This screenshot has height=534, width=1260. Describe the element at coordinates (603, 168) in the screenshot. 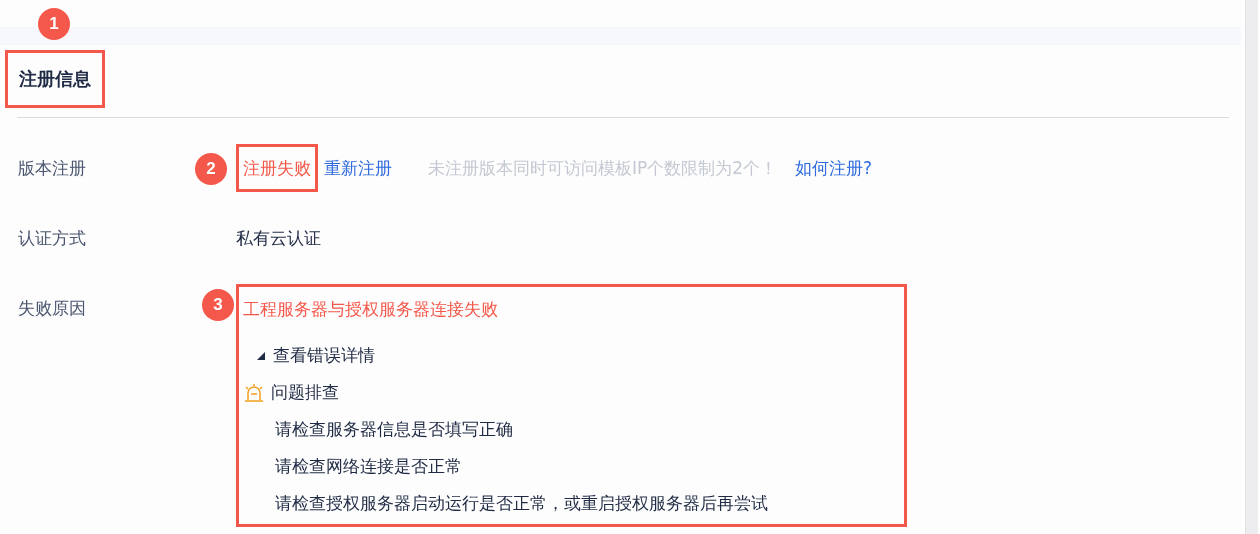

I see `hint-text: 未注册版本同时可访问模板IP个数限制为2个！` at that location.